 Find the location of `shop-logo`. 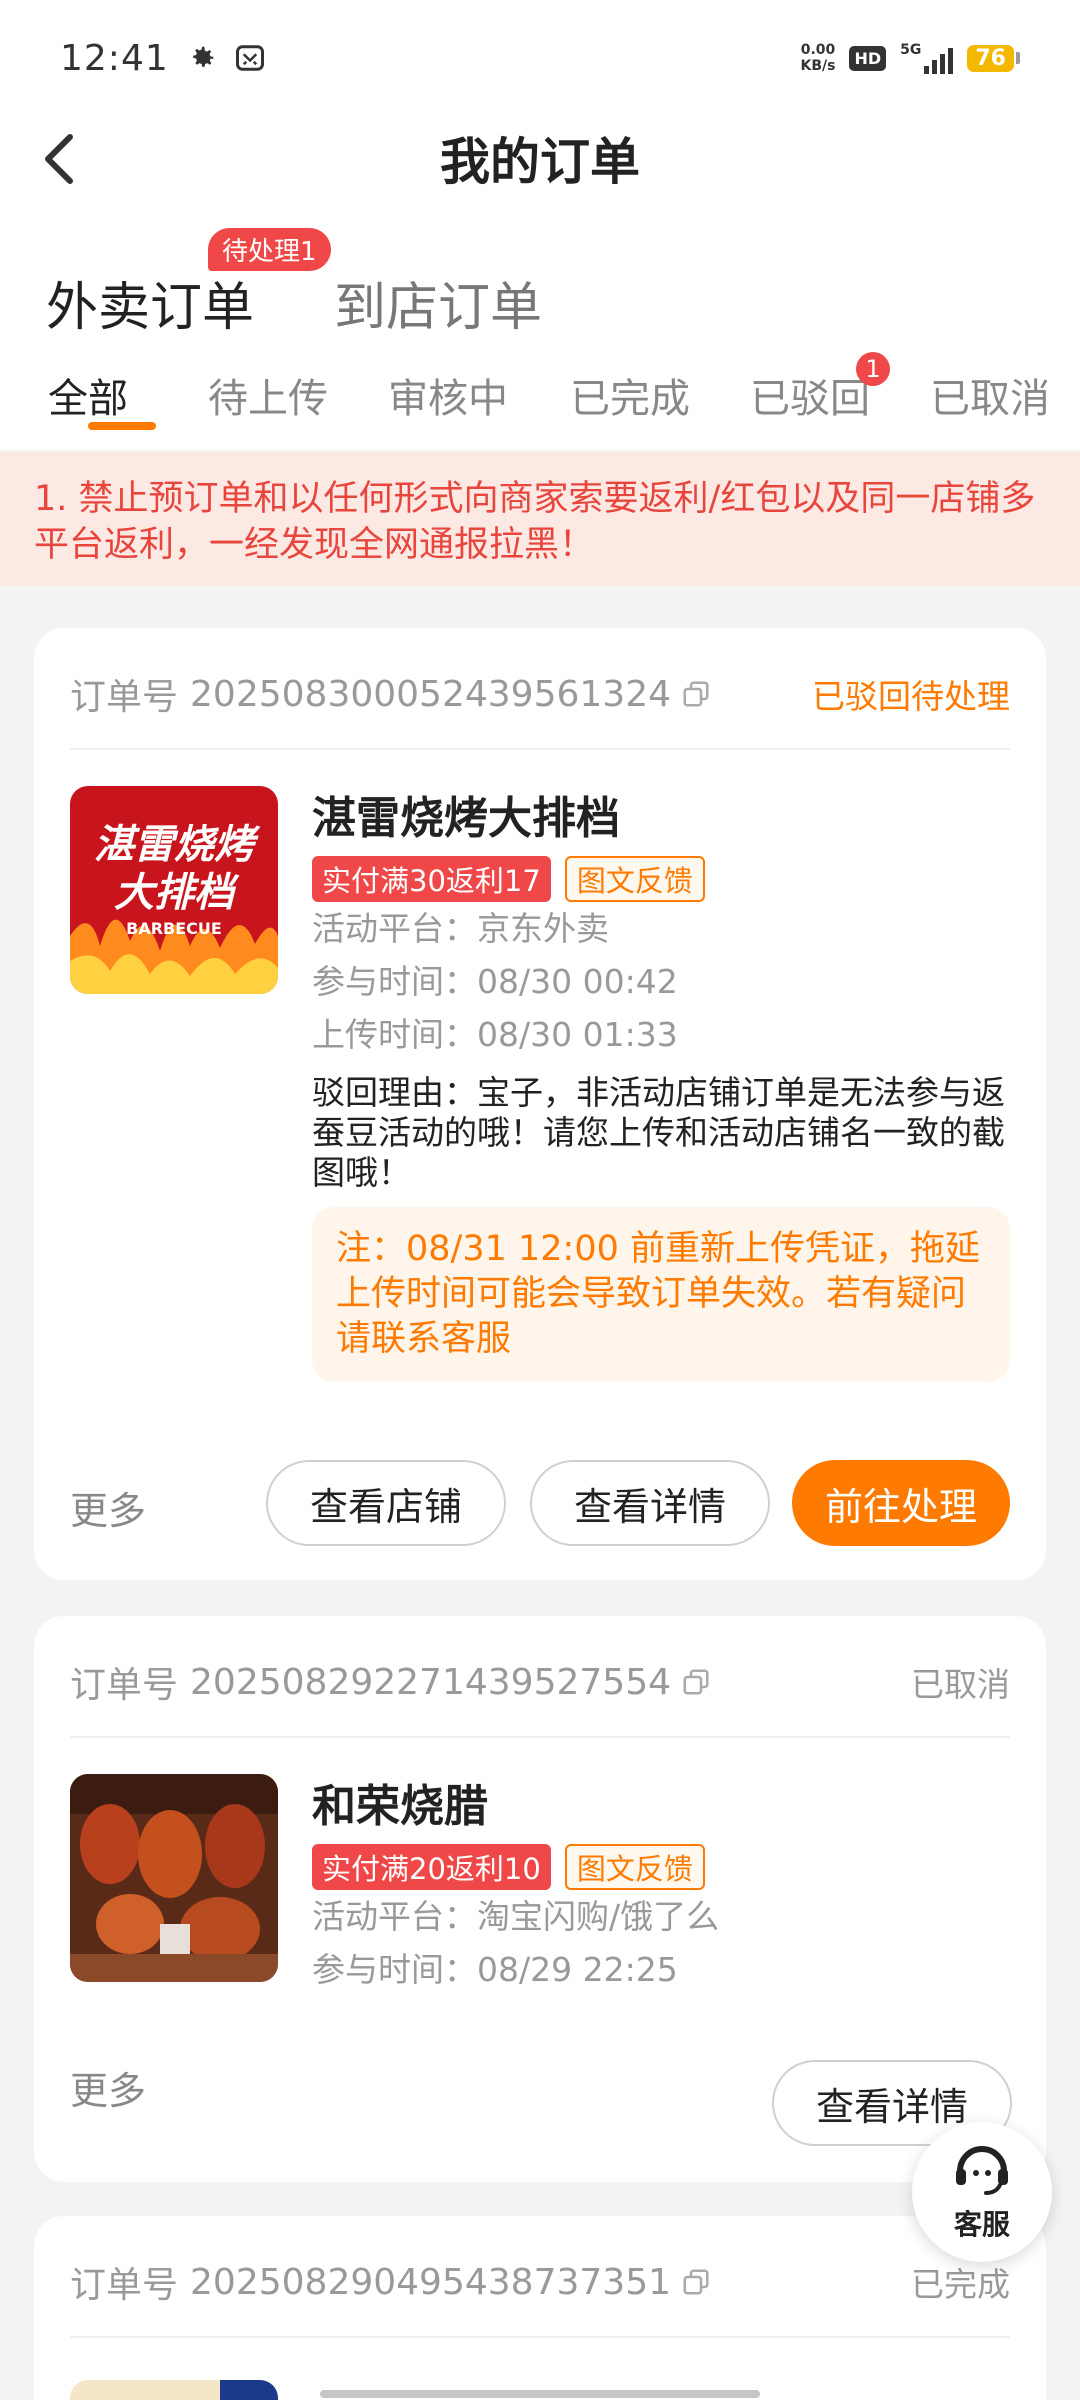

shop-logo is located at coordinates (174, 2390).